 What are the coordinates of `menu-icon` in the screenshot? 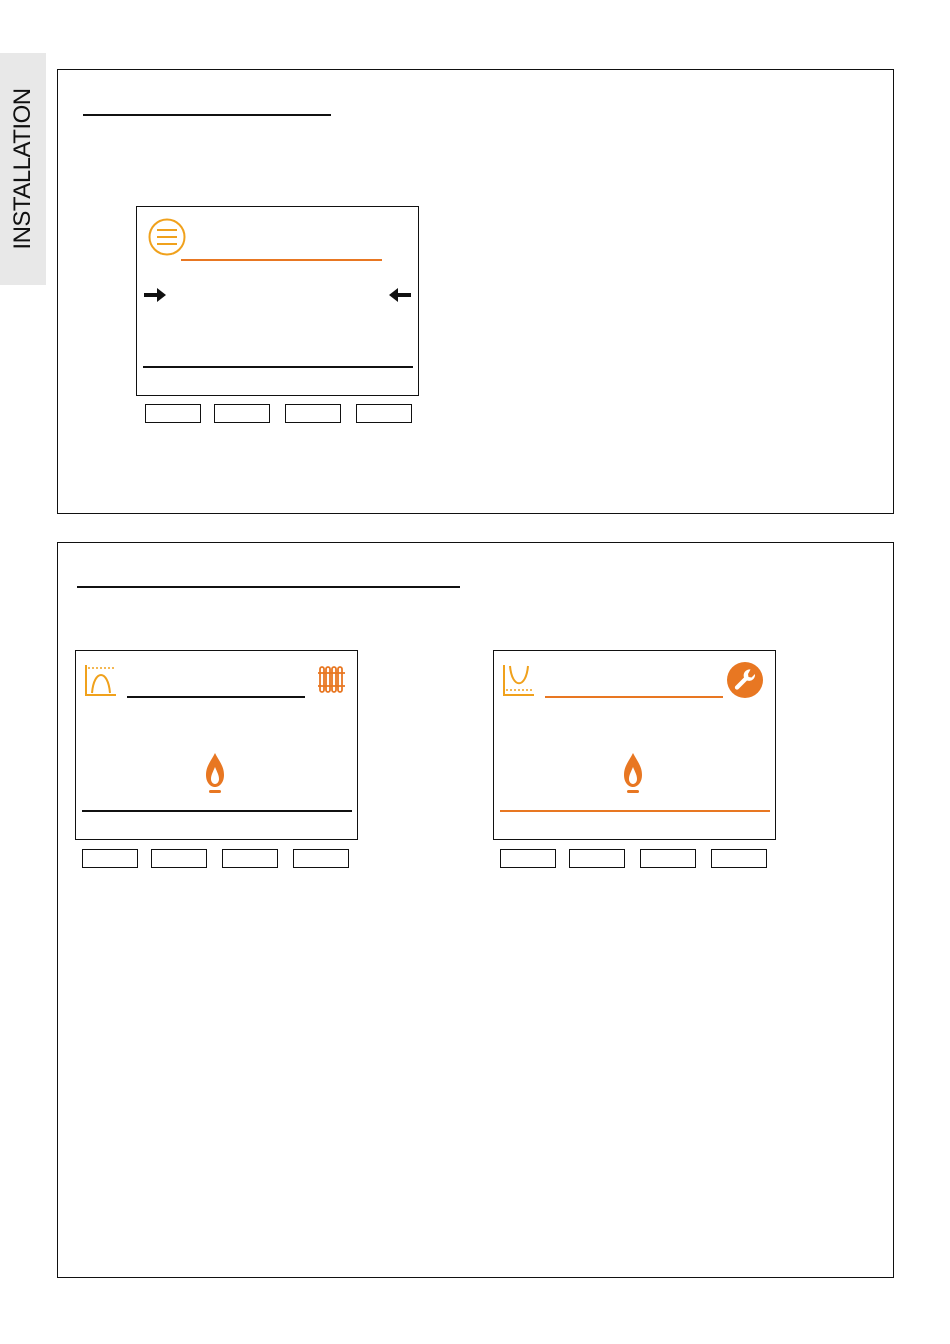 It's located at (167, 237).